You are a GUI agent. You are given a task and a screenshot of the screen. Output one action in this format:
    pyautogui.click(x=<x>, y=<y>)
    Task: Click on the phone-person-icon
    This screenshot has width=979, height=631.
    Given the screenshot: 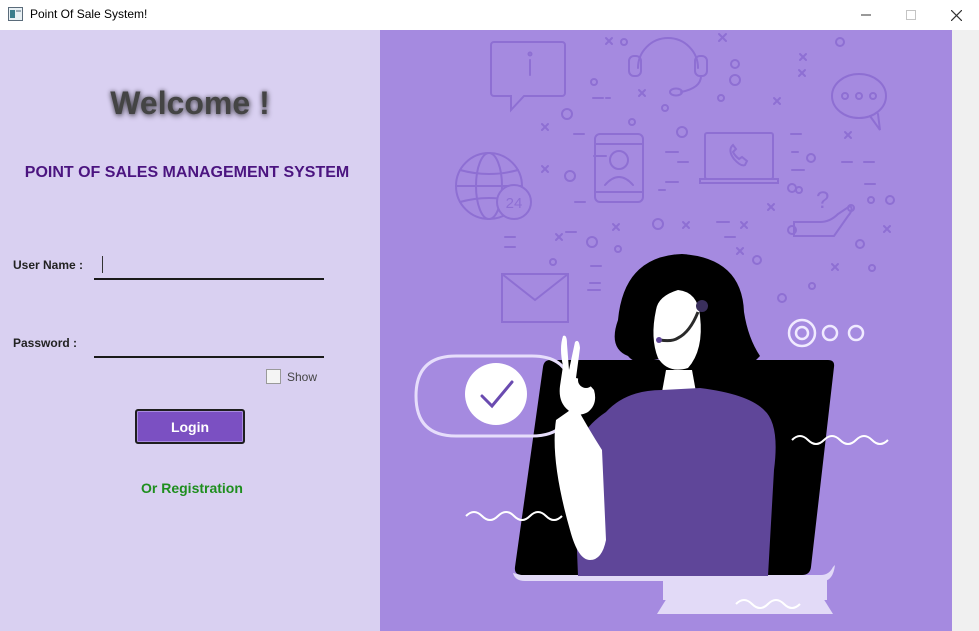 What is the action you would take?
    pyautogui.click(x=619, y=168)
    